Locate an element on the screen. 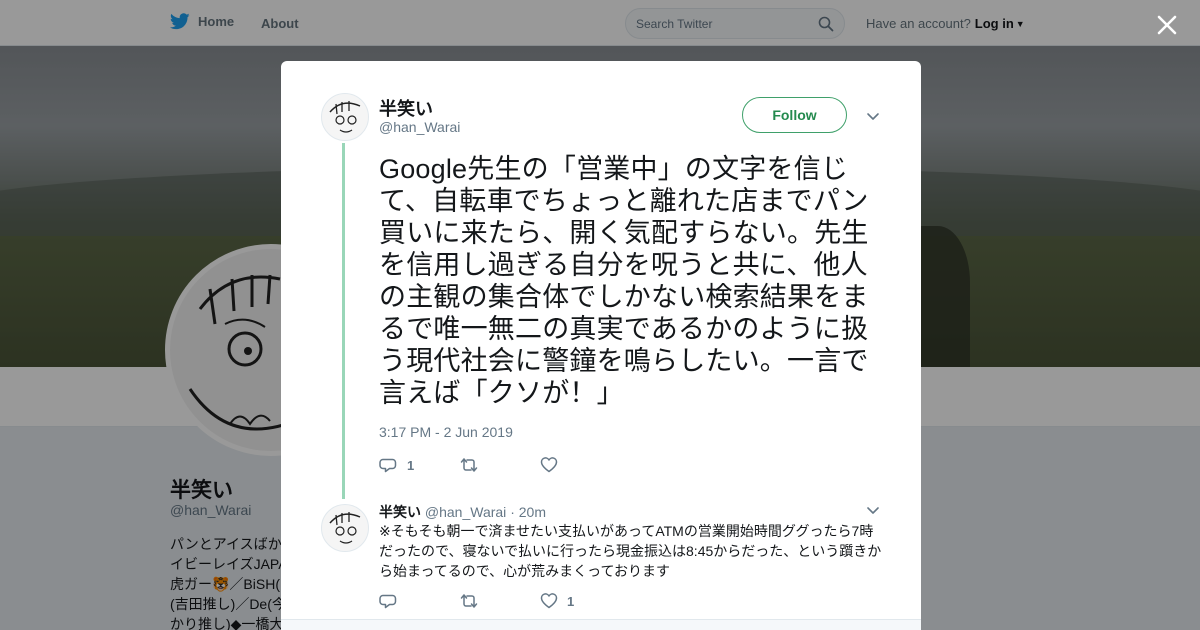  reply-button: 1 is located at coordinates (419, 465).